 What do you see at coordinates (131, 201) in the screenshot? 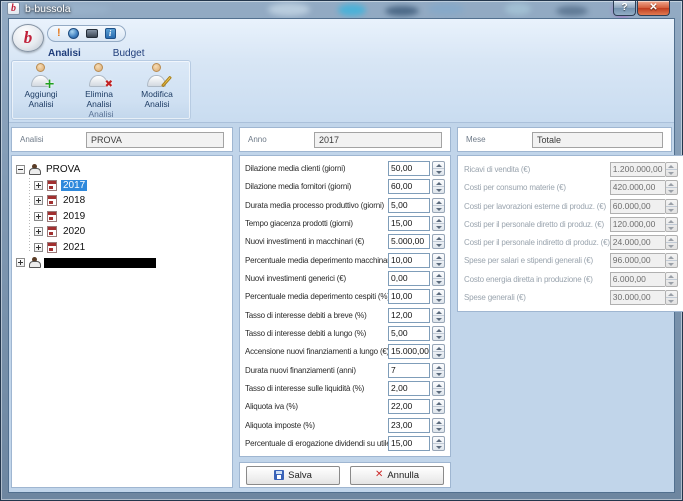
I see `tree-item-year: 2018` at bounding box center [131, 201].